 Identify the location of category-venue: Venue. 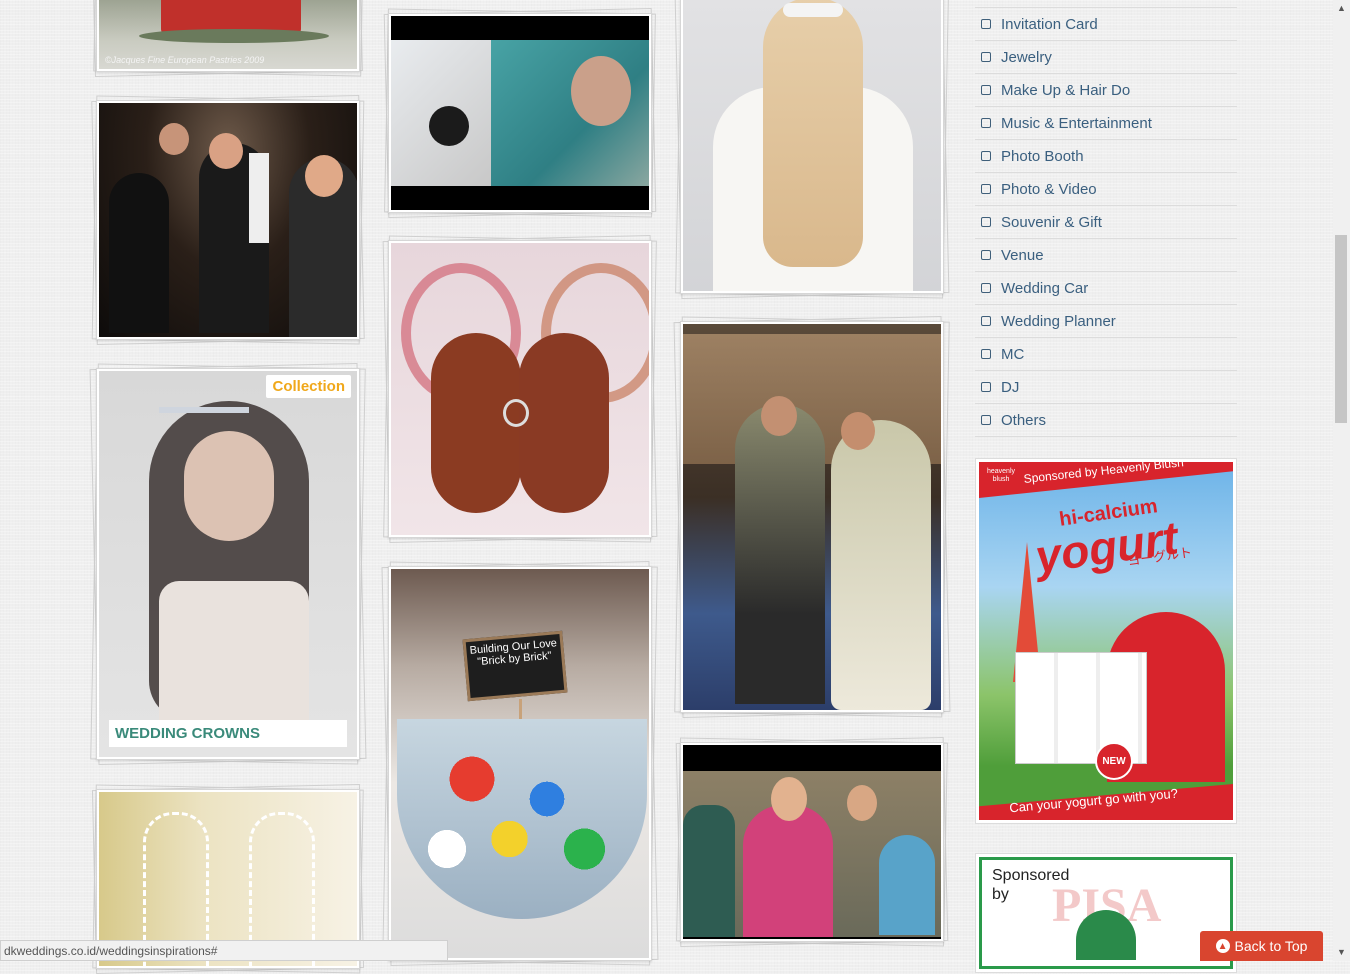
(1106, 254).